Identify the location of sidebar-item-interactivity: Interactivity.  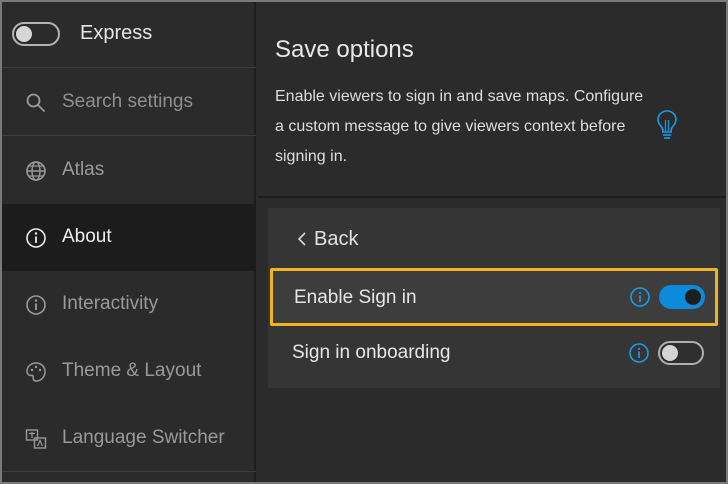
(129, 304).